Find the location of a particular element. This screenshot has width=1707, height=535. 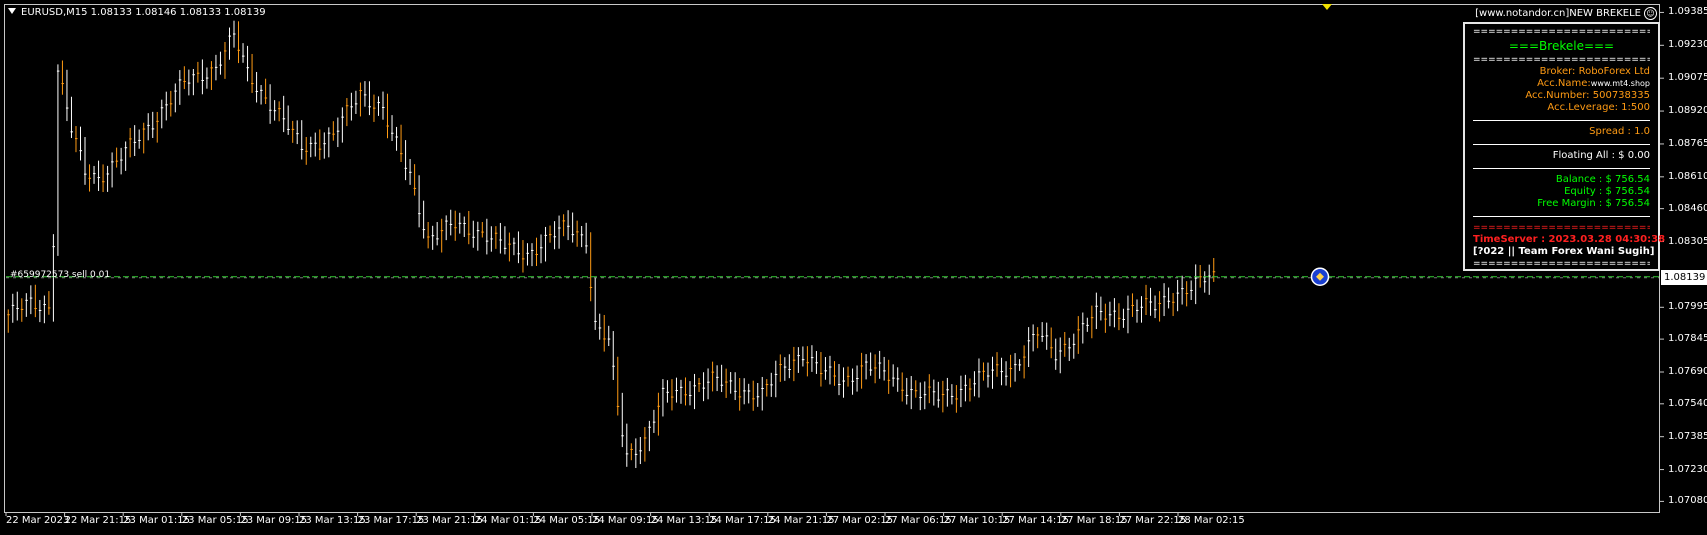

spread-text: Spread : 1.0 is located at coordinates (1619, 131).